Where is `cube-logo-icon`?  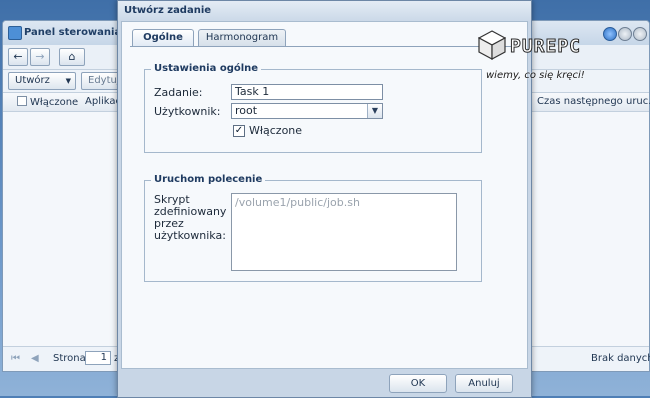
cube-logo-icon is located at coordinates (492, 45).